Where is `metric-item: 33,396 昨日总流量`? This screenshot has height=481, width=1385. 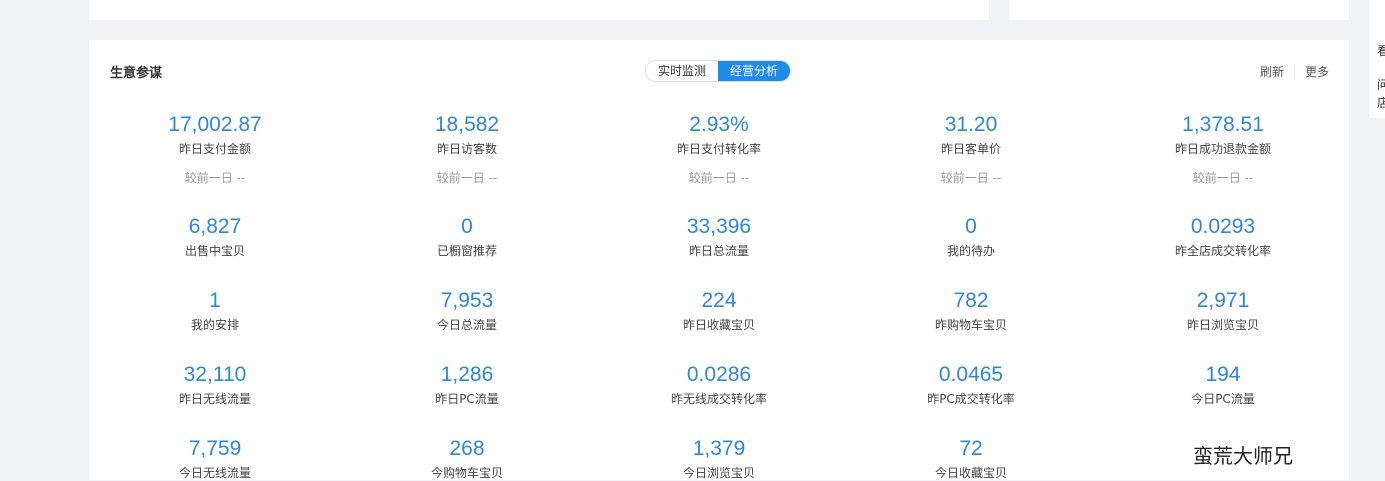
metric-item: 33,396 昨日总流量 is located at coordinates (719, 236).